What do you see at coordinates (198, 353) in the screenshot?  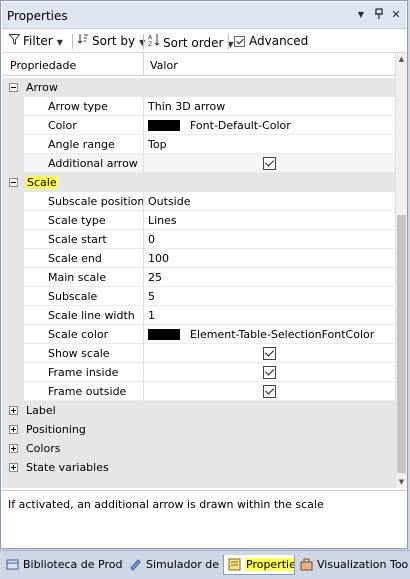 I see `property-row-show-scale: Show scale` at bounding box center [198, 353].